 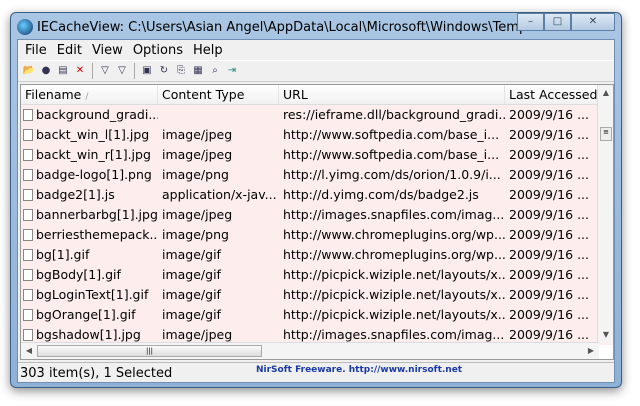 What do you see at coordinates (92, 294) in the screenshot?
I see `filename-text: bgLoginText[1].gif` at bounding box center [92, 294].